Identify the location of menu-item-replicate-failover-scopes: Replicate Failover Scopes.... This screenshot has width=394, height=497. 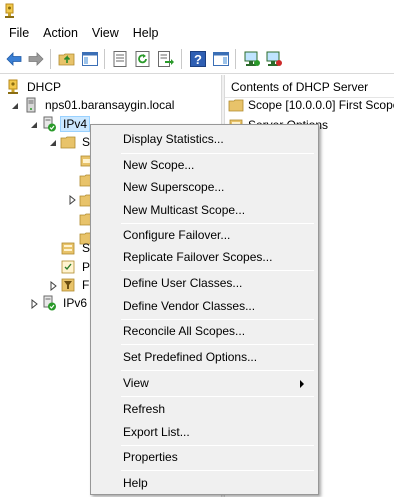
(204, 257).